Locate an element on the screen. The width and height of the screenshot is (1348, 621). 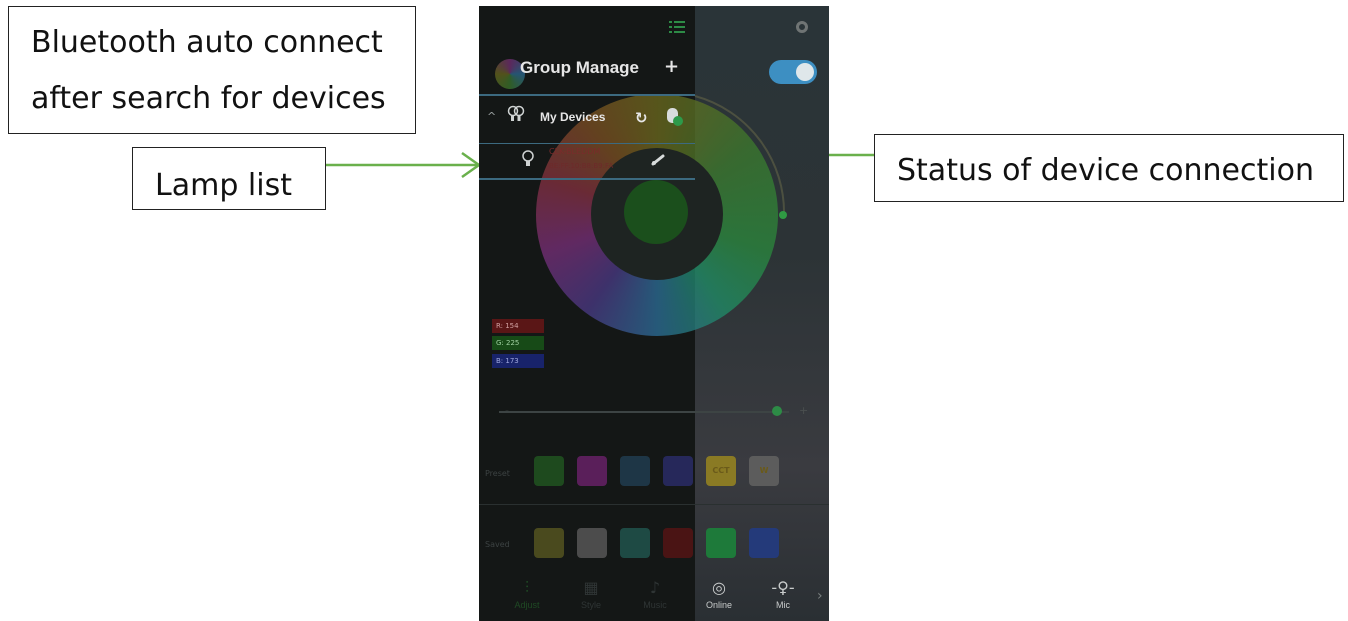
tab-style: ▦ Style is located at coordinates (591, 593).